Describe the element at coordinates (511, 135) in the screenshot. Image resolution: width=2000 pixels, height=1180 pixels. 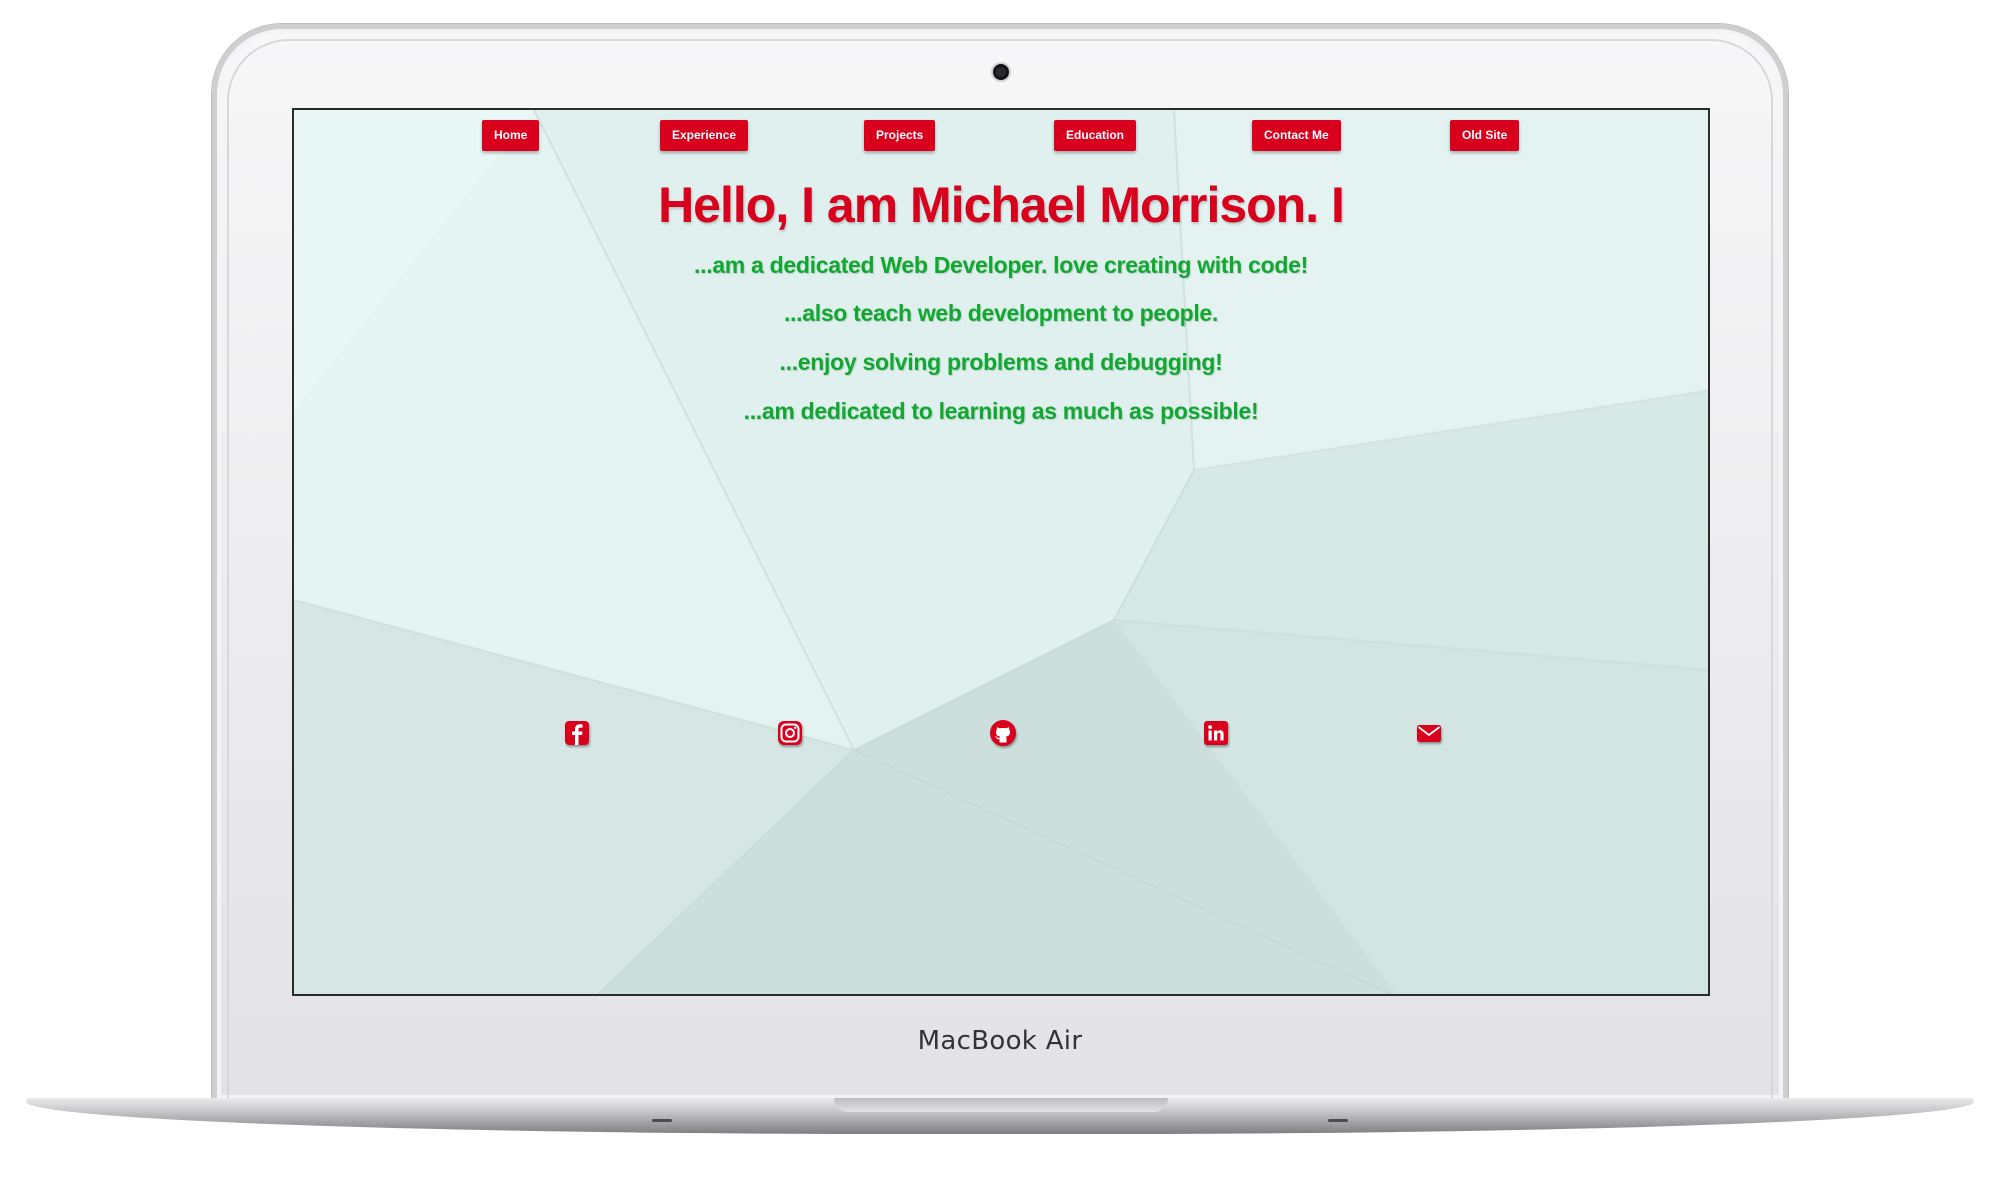
I see `nav-home-button: Home` at that location.